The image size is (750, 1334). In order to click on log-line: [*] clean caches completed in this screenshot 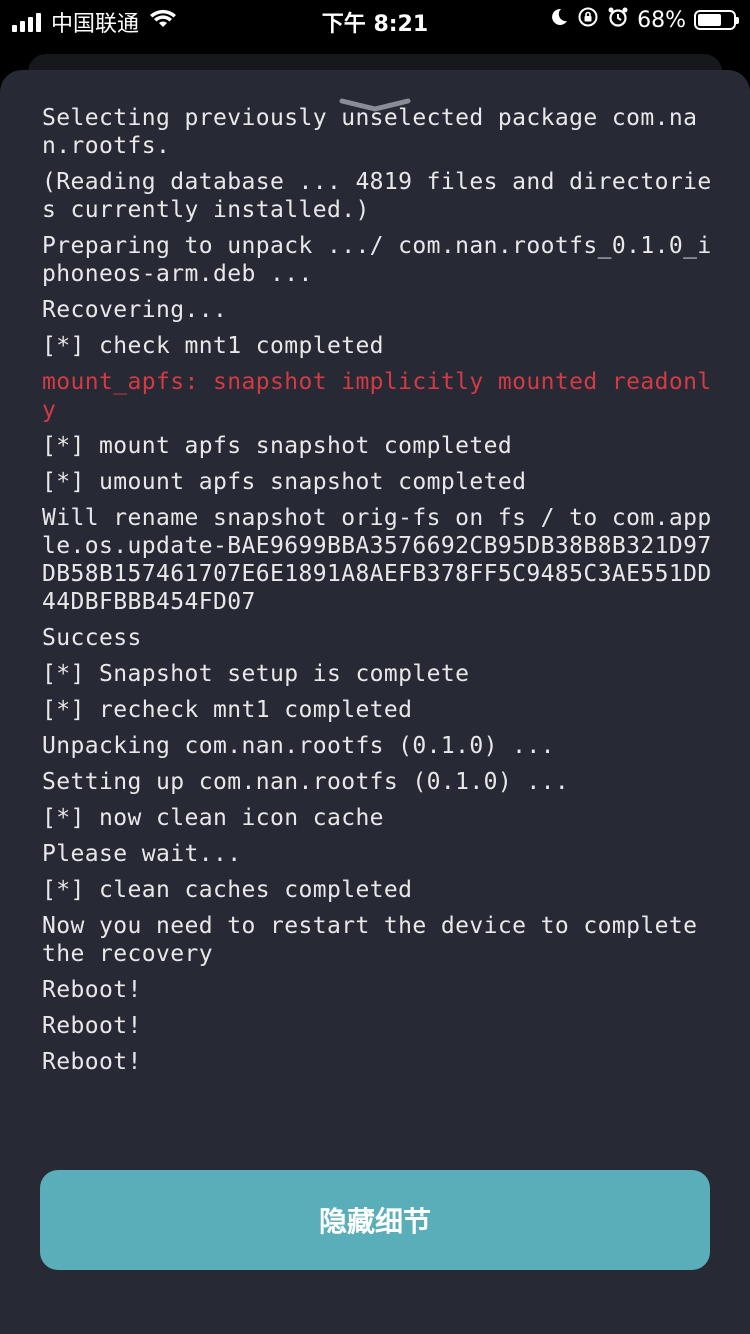, I will do `click(227, 890)`.